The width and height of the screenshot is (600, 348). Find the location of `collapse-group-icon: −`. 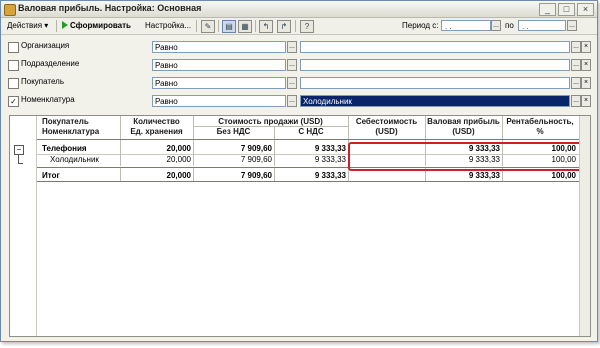

collapse-group-icon: − is located at coordinates (19, 150).